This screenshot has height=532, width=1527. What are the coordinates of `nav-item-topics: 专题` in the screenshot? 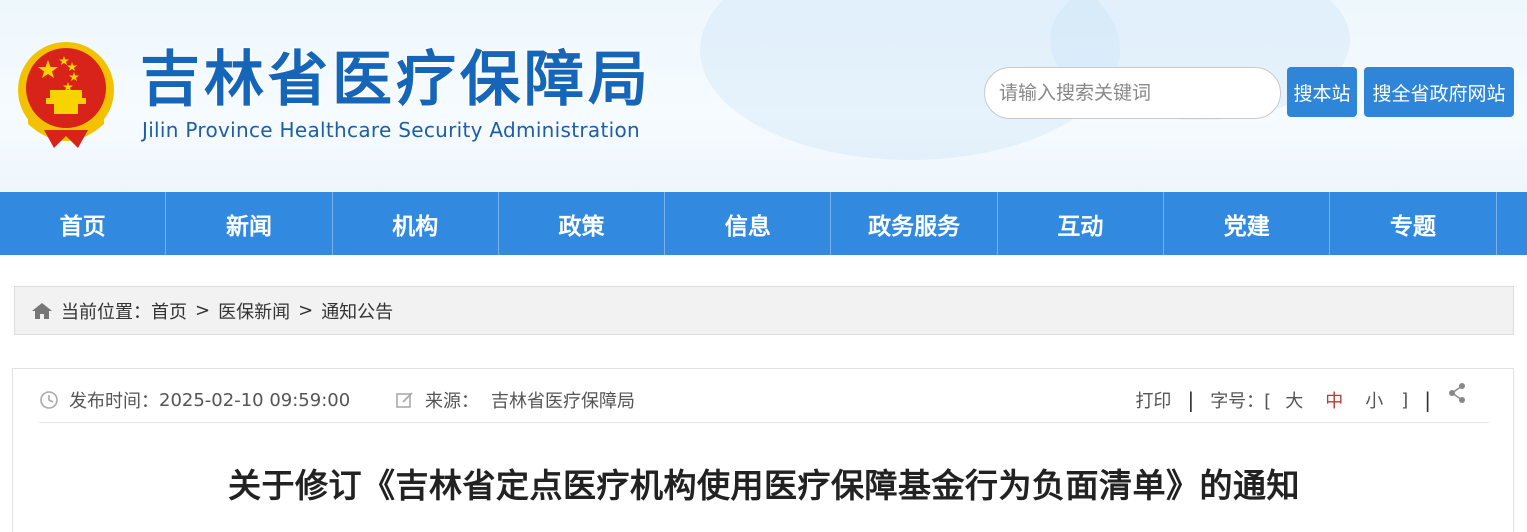 It's located at (1413, 223).